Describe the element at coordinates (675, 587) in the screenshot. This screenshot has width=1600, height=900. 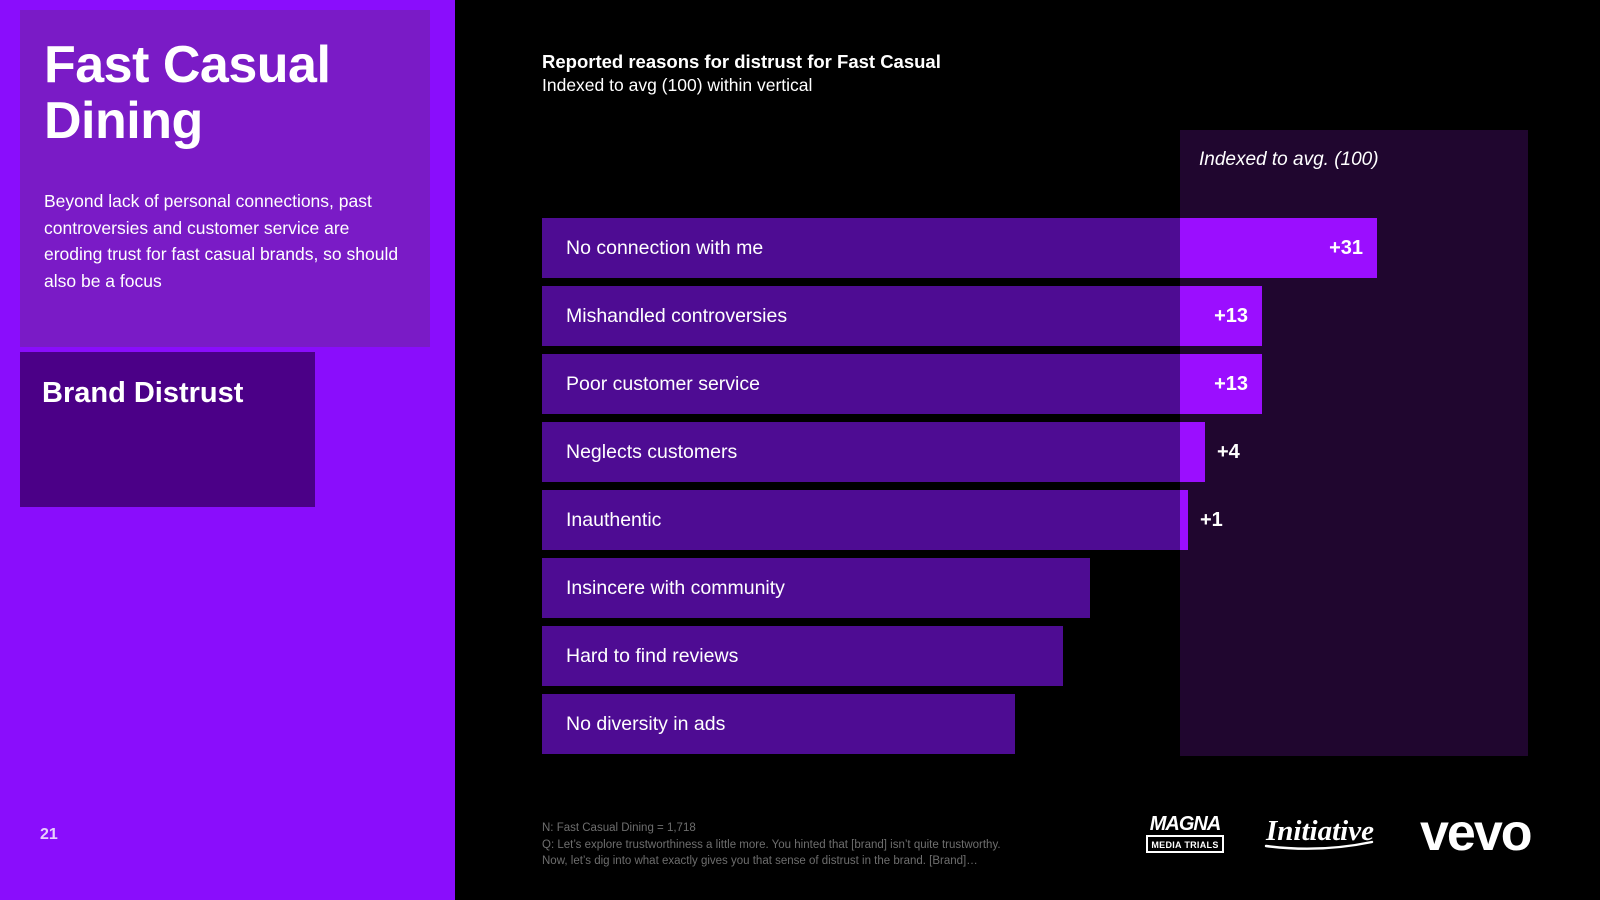
I see `bar-label: Insincere with community` at that location.